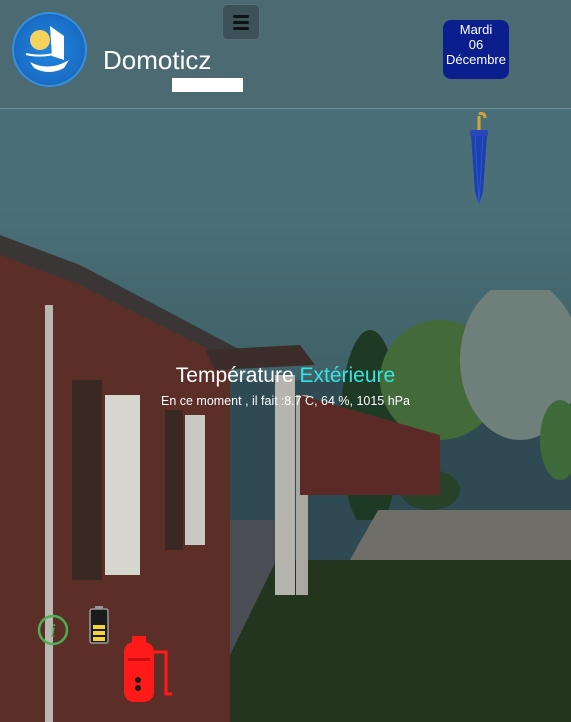 This screenshot has height=722, width=571. Describe the element at coordinates (99, 625) in the screenshot. I see `battery-icon` at that location.